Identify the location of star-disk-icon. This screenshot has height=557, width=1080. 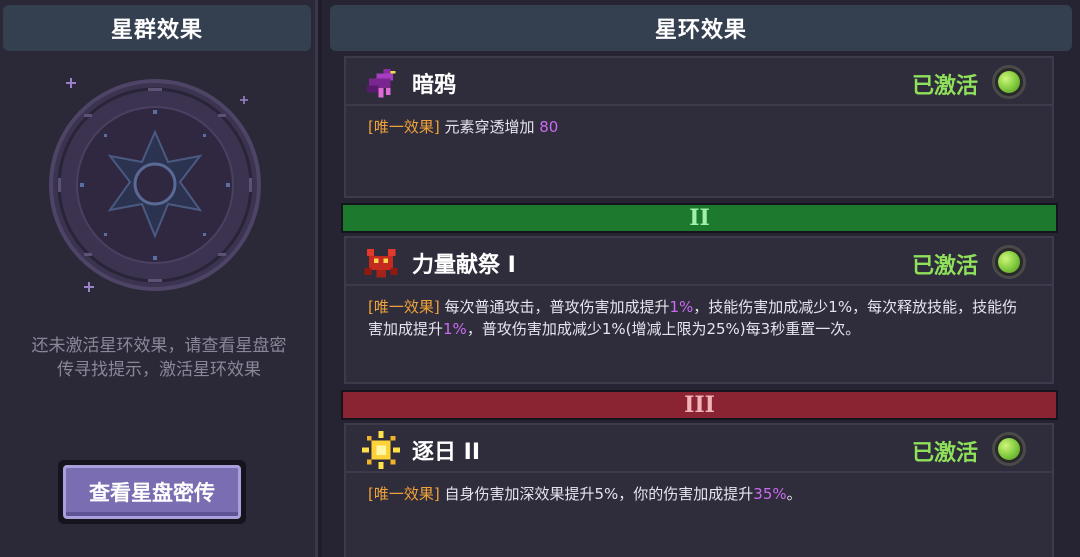
(155, 185).